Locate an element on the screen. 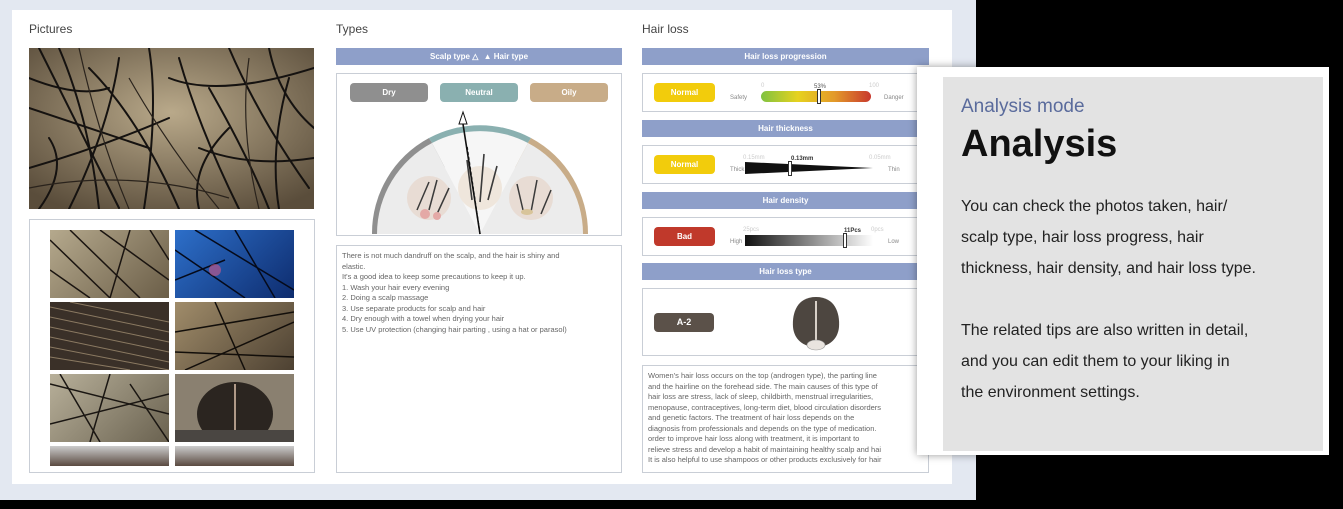 This screenshot has width=1343, height=509. progression-marker is located at coordinates (819, 96).